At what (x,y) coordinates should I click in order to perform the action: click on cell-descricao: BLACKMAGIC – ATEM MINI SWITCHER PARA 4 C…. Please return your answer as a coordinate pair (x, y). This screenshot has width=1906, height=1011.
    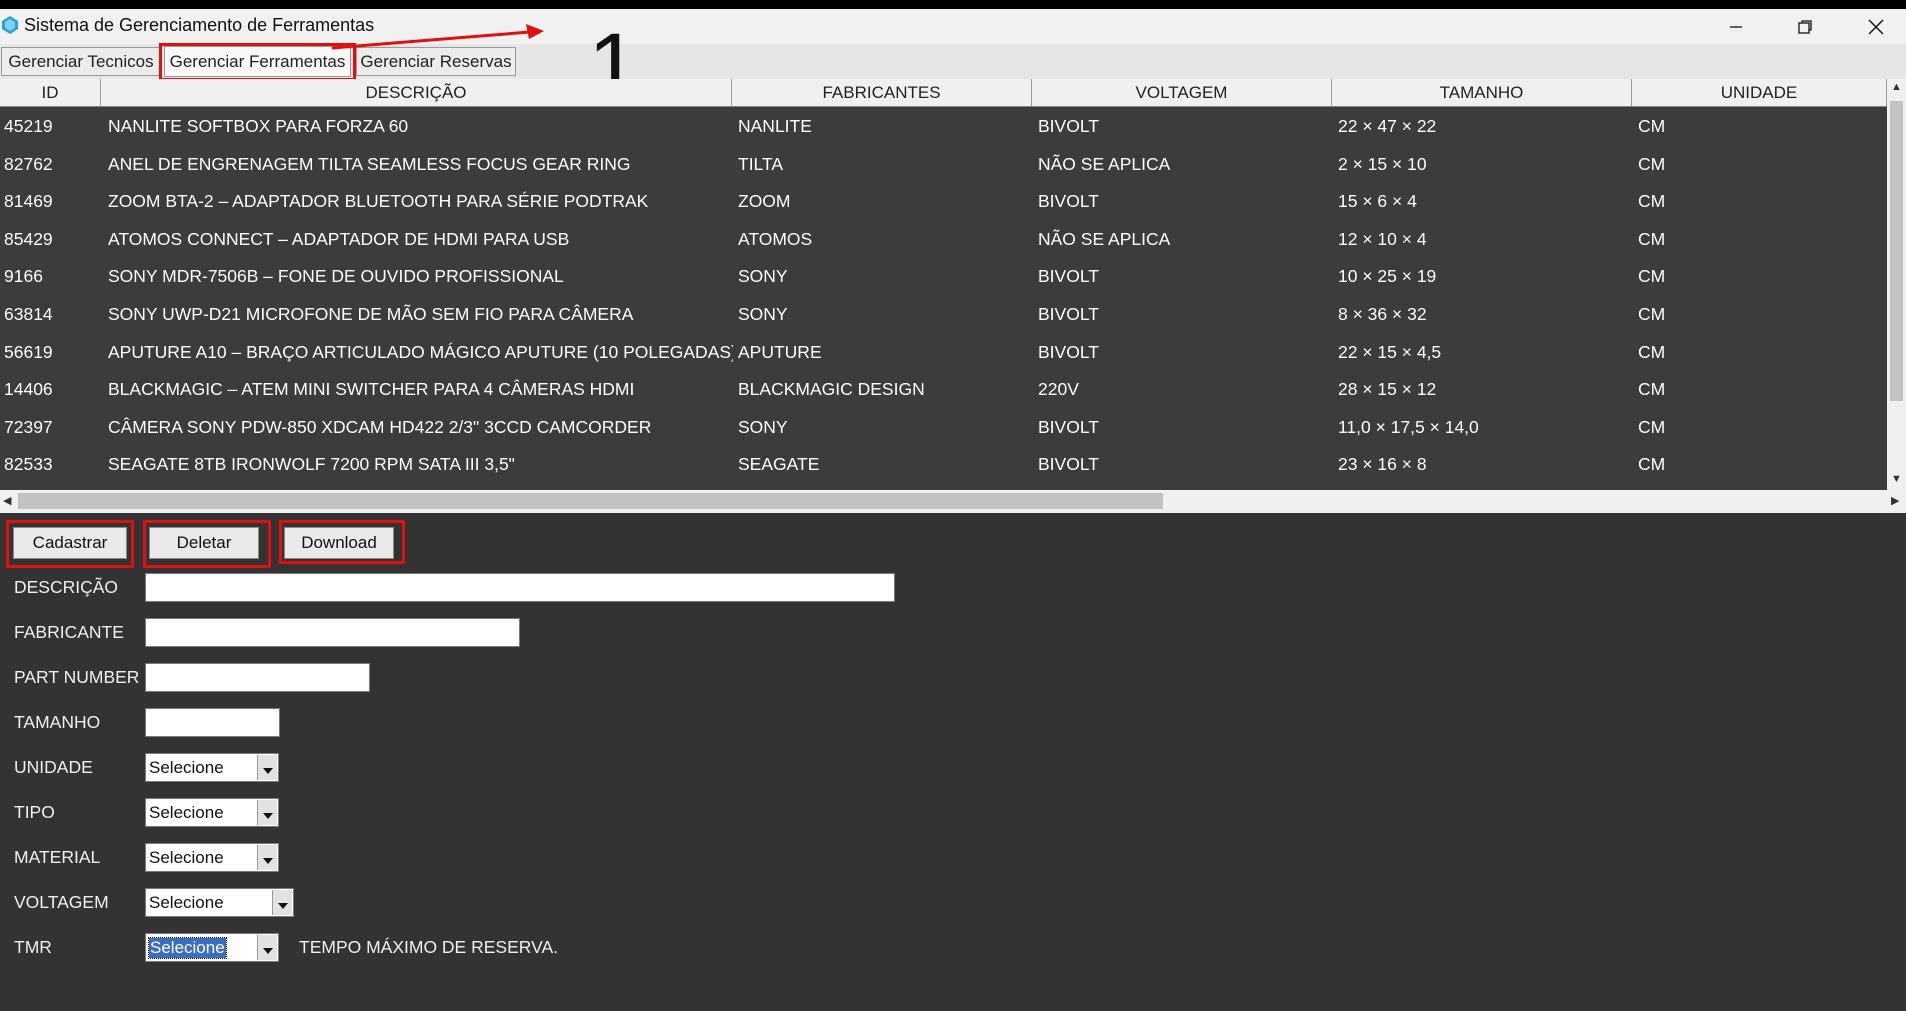
    Looking at the image, I should click on (371, 389).